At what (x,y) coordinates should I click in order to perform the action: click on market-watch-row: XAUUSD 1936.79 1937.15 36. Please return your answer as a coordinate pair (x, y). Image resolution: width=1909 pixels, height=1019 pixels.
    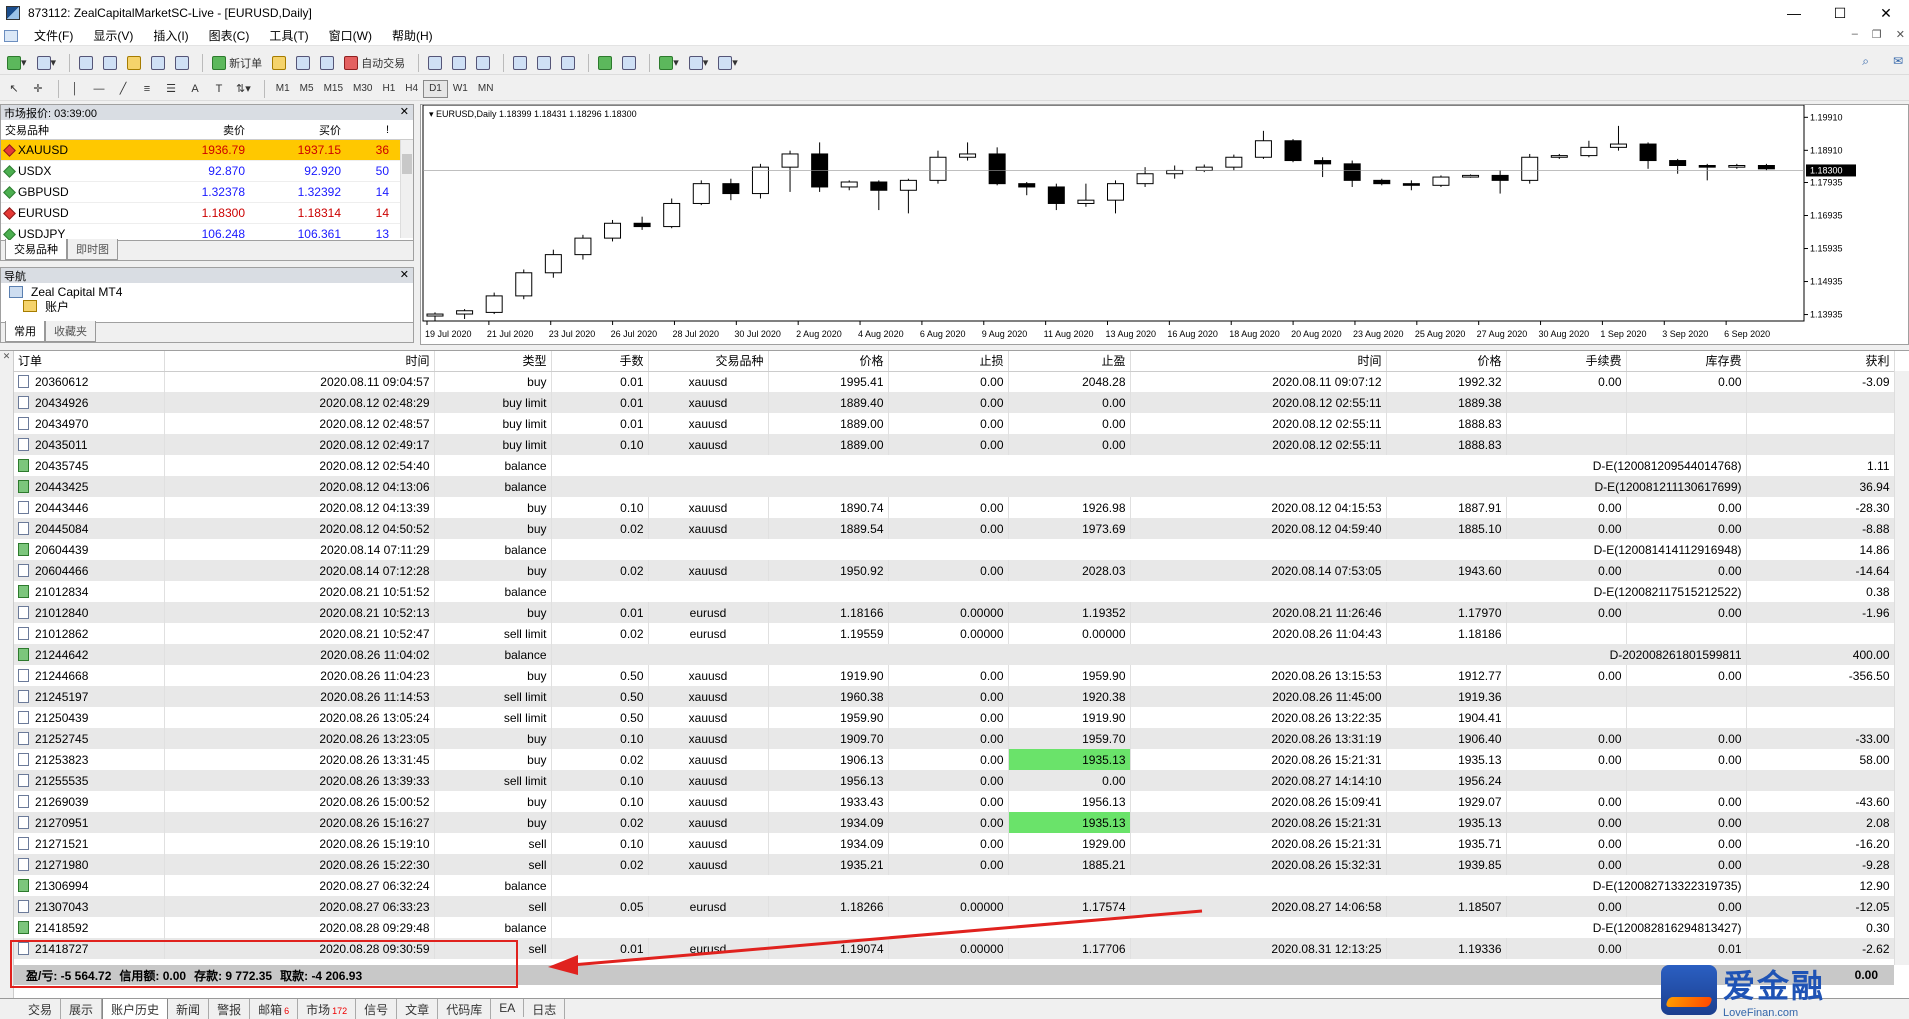
    Looking at the image, I should click on (207, 150).